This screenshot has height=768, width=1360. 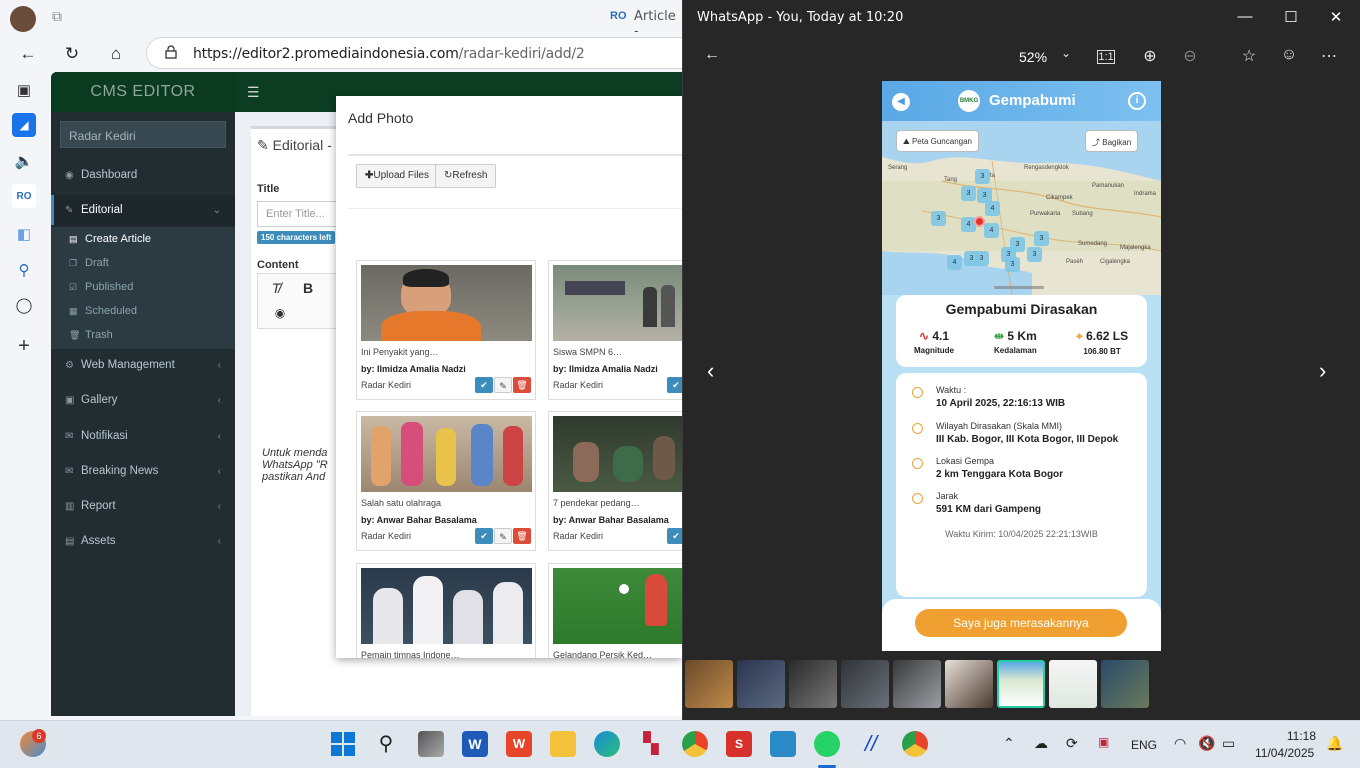 What do you see at coordinates (1150, 56) in the screenshot?
I see `zoom-in-icon: ⊕` at bounding box center [1150, 56].